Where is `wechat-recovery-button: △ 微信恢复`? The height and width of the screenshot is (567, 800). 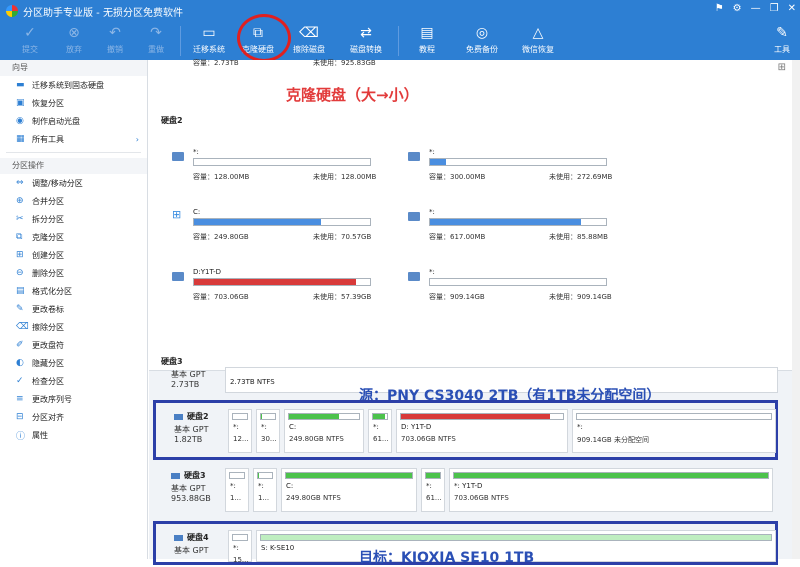
wechat-recovery-button: △ 微信恢复 is located at coordinates (538, 41).